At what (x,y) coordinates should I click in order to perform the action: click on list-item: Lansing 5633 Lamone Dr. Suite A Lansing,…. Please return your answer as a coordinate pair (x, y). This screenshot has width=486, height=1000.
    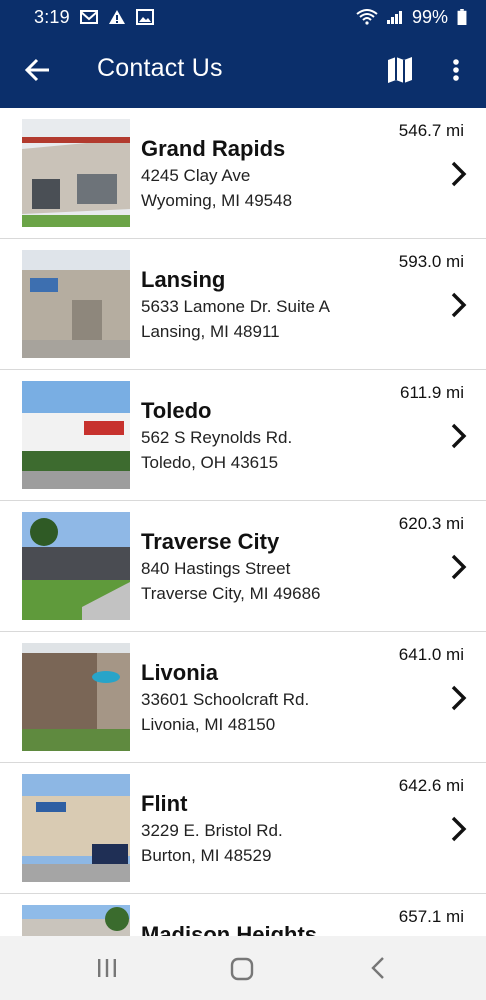
    Looking at the image, I should click on (243, 304).